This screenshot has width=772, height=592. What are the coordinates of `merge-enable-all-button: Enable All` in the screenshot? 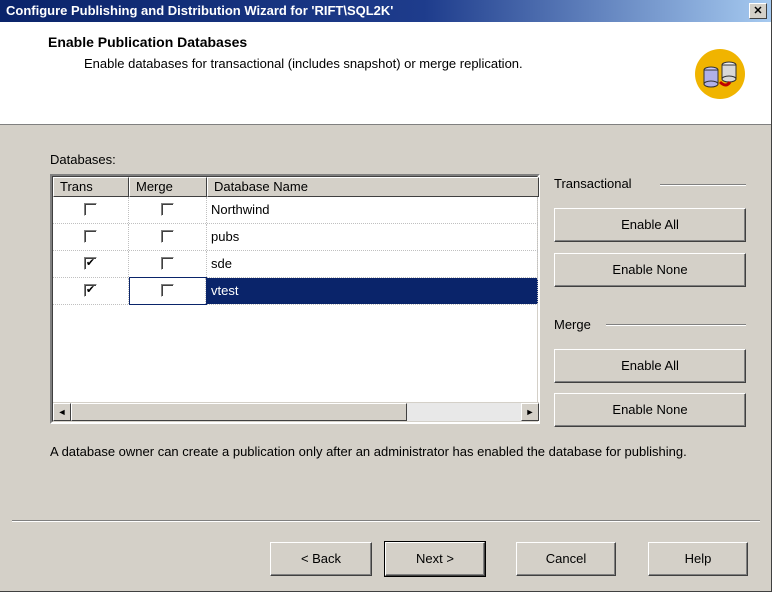 It's located at (650, 366).